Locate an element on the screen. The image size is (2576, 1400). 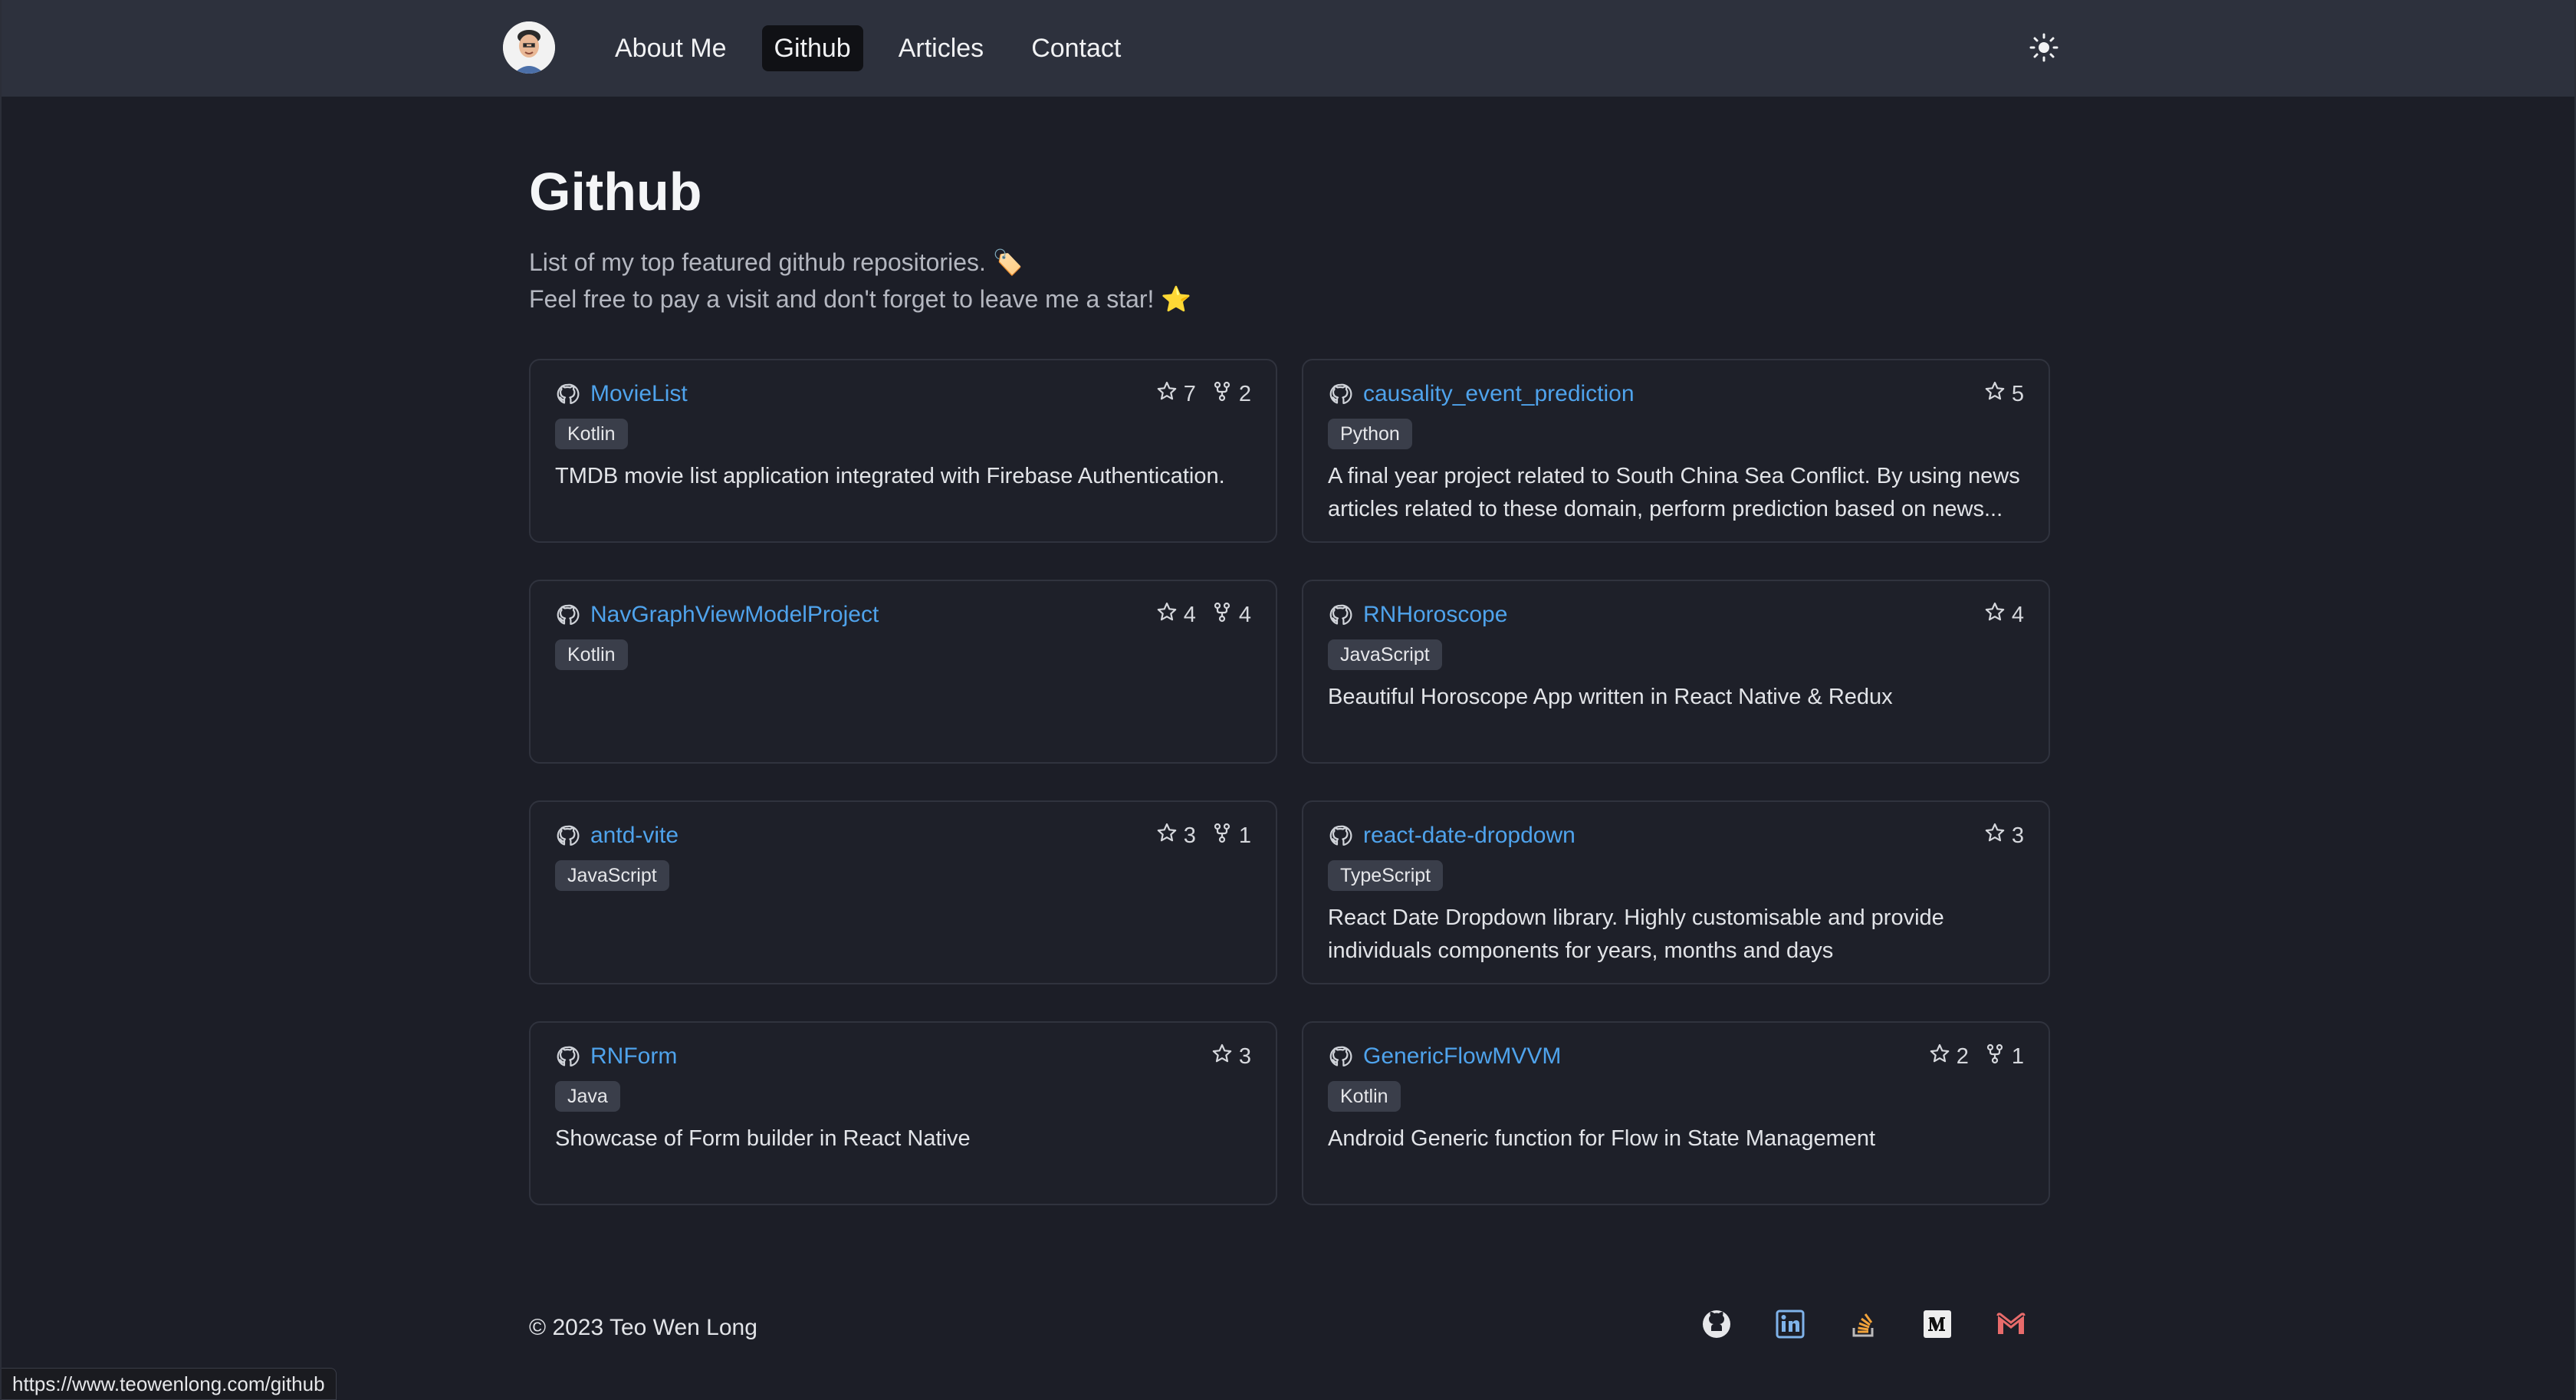
medium-icon is located at coordinates (1938, 1324).